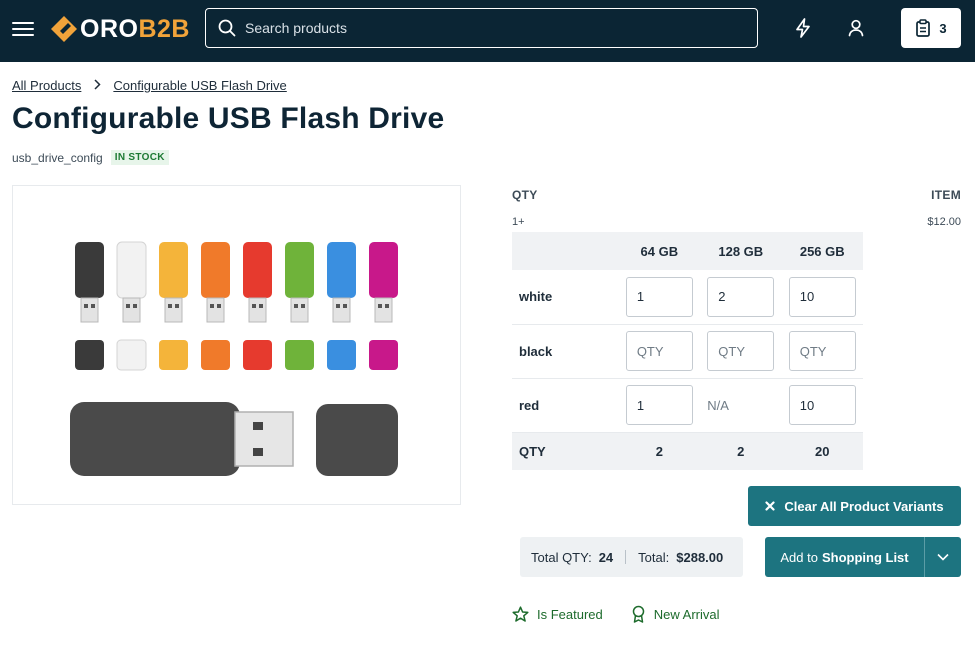  I want to click on qty-input-white-64gb, so click(659, 296).